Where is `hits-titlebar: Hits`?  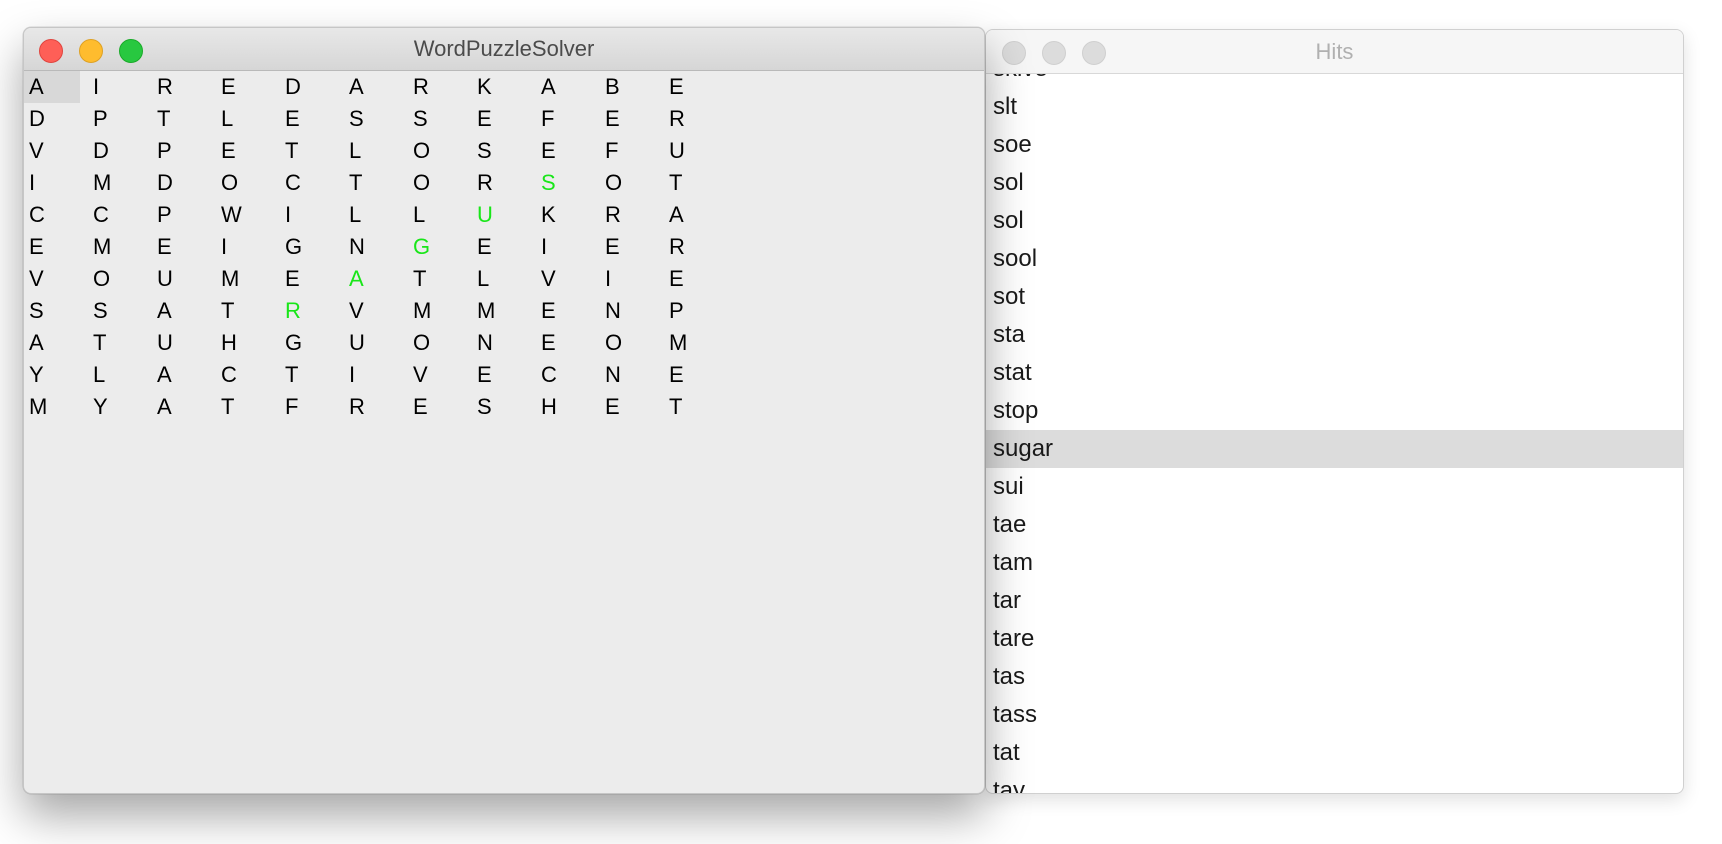
hits-titlebar: Hits is located at coordinates (1334, 52).